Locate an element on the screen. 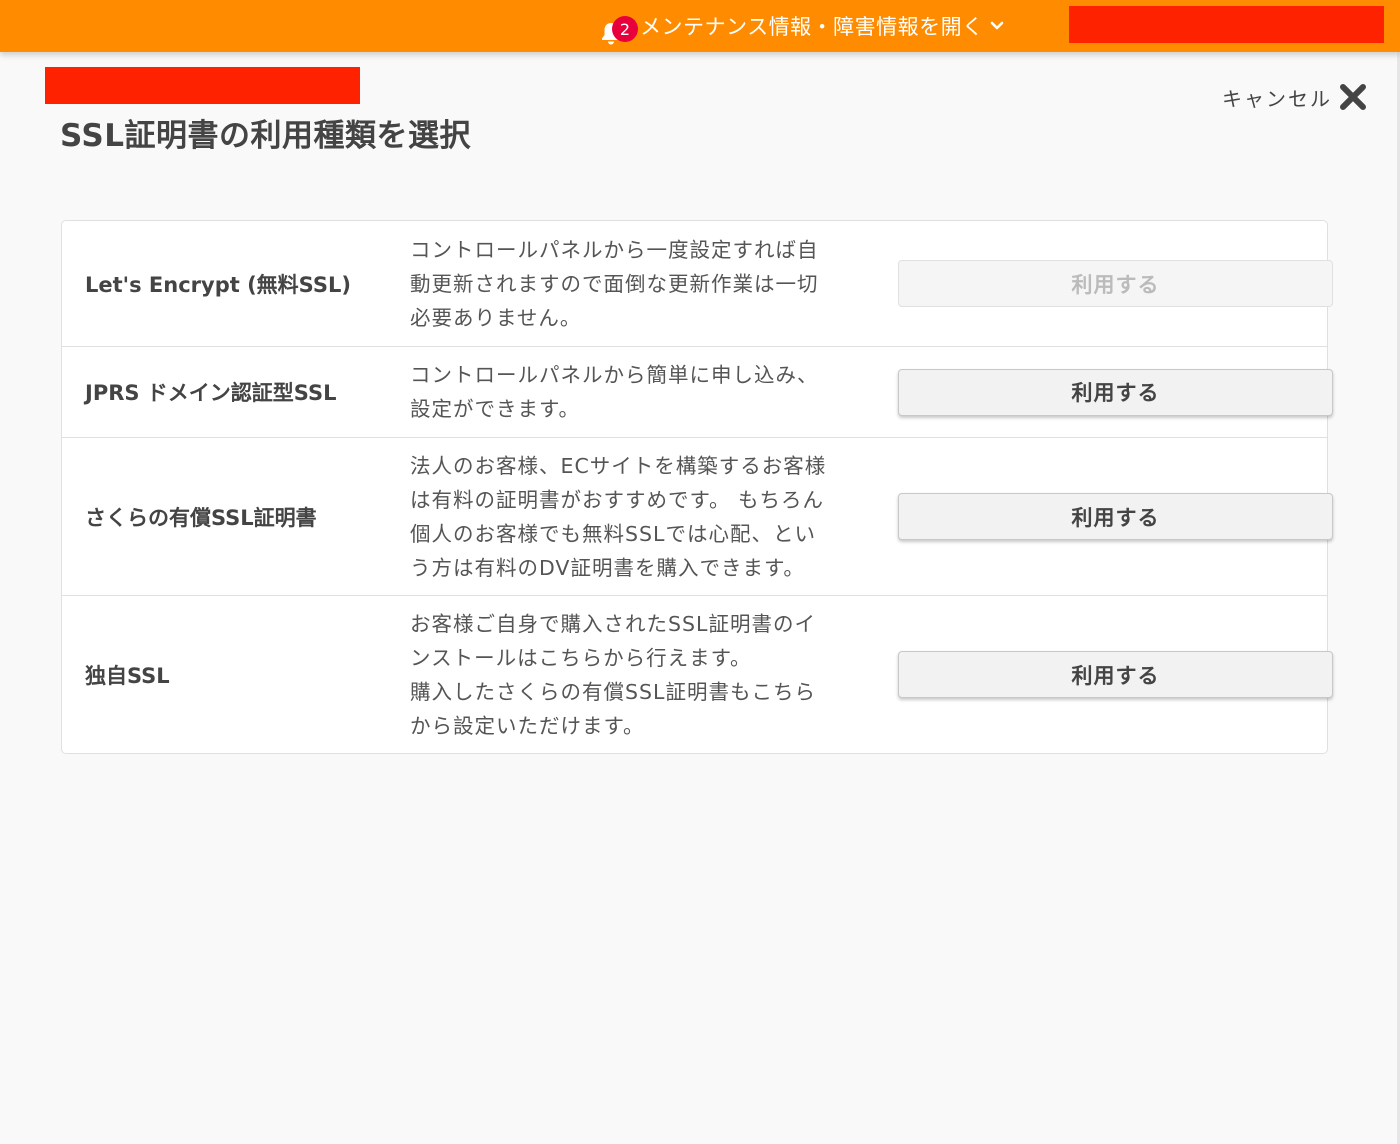 The width and height of the screenshot is (1400, 1144). cancel-label: キャンセル is located at coordinates (1277, 98).